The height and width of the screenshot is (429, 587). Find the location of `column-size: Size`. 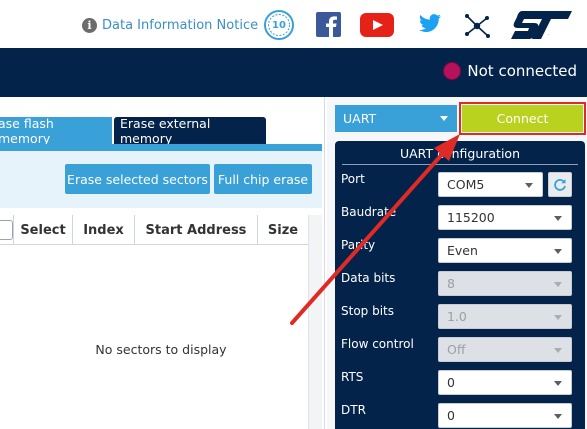

column-size: Size is located at coordinates (283, 230).